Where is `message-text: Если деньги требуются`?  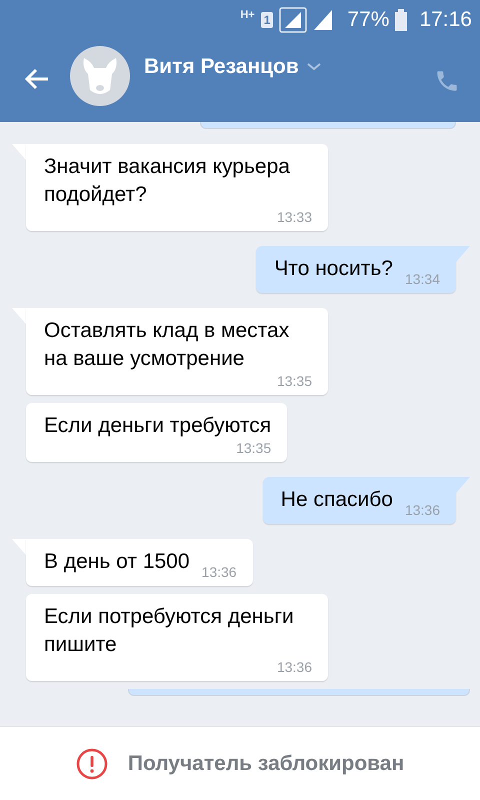
message-text: Если деньги требуются is located at coordinates (158, 426).